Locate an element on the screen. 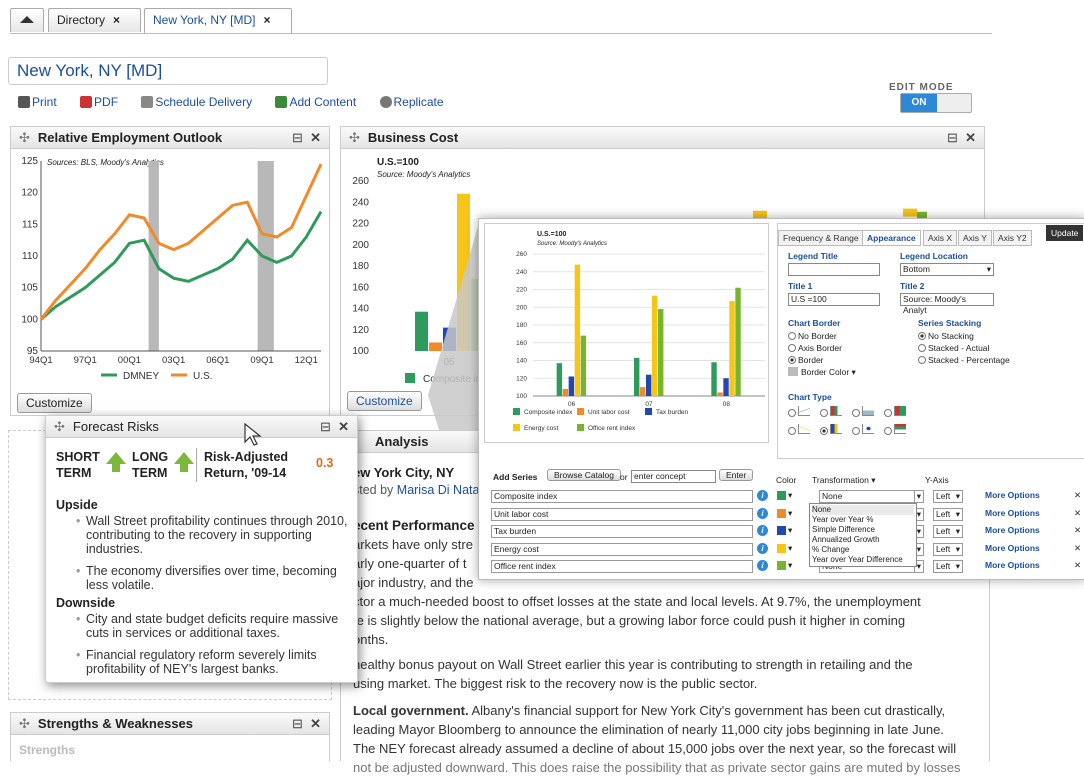 This screenshot has height=777, width=1084. chart-type-bar is located at coordinates (831, 430).